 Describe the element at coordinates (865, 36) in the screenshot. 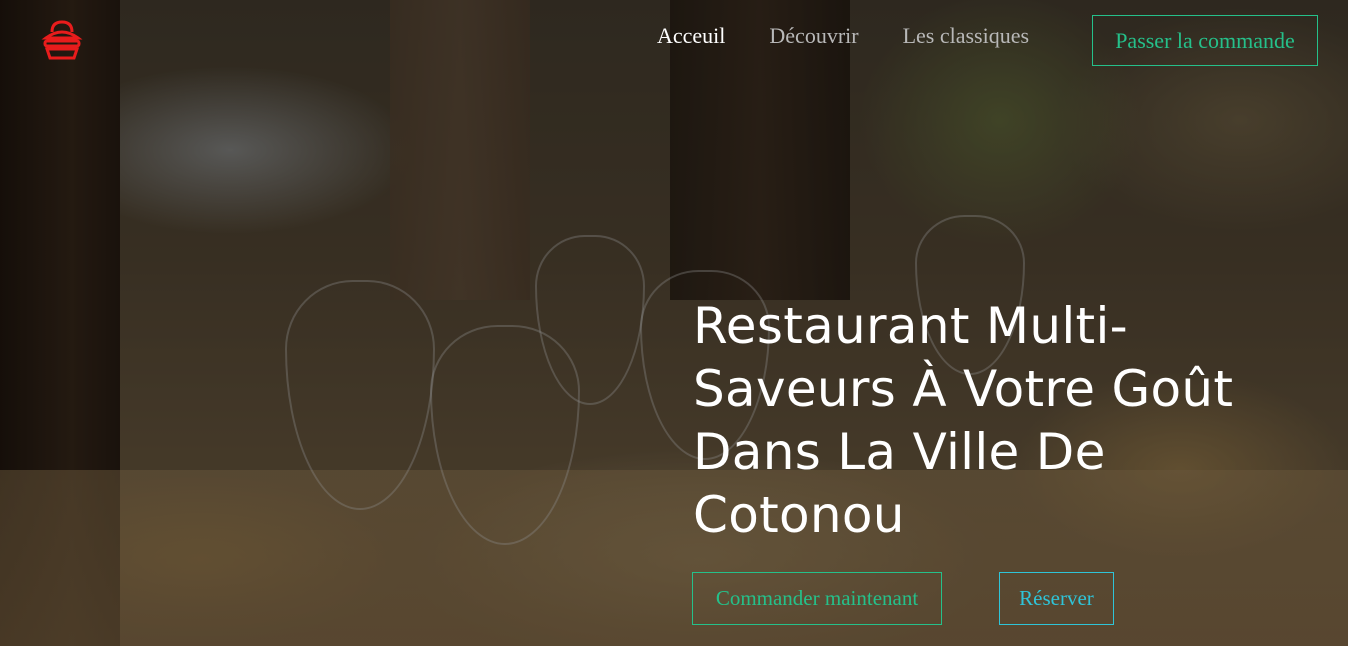

I see `main-nav: Acceuil Découvrir Les classiques` at that location.